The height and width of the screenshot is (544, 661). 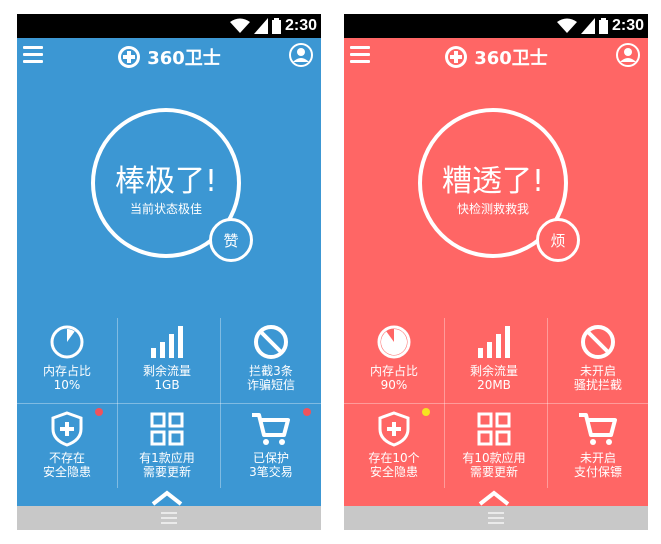 I want to click on tile-security: 存在10个 安全隐患, so click(x=394, y=447).